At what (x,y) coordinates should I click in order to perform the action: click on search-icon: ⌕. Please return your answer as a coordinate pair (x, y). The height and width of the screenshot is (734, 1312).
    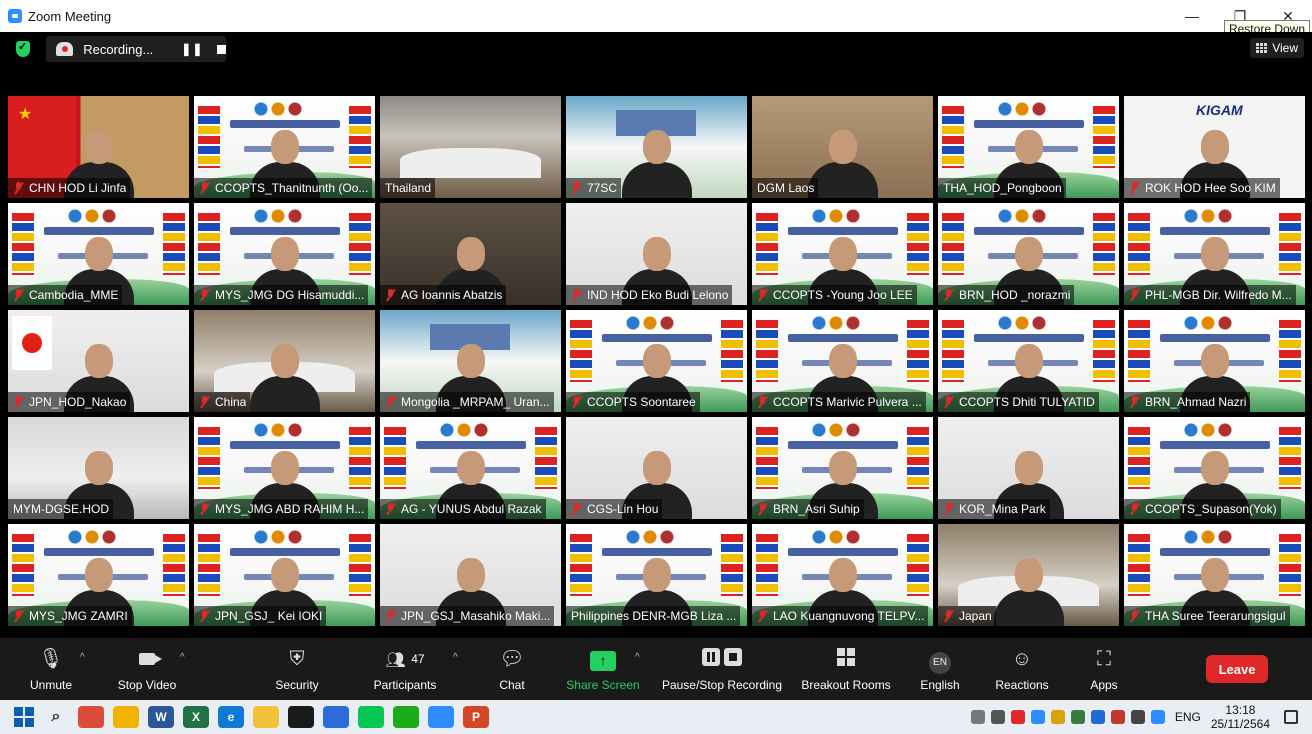
    Looking at the image, I should click on (56, 717).